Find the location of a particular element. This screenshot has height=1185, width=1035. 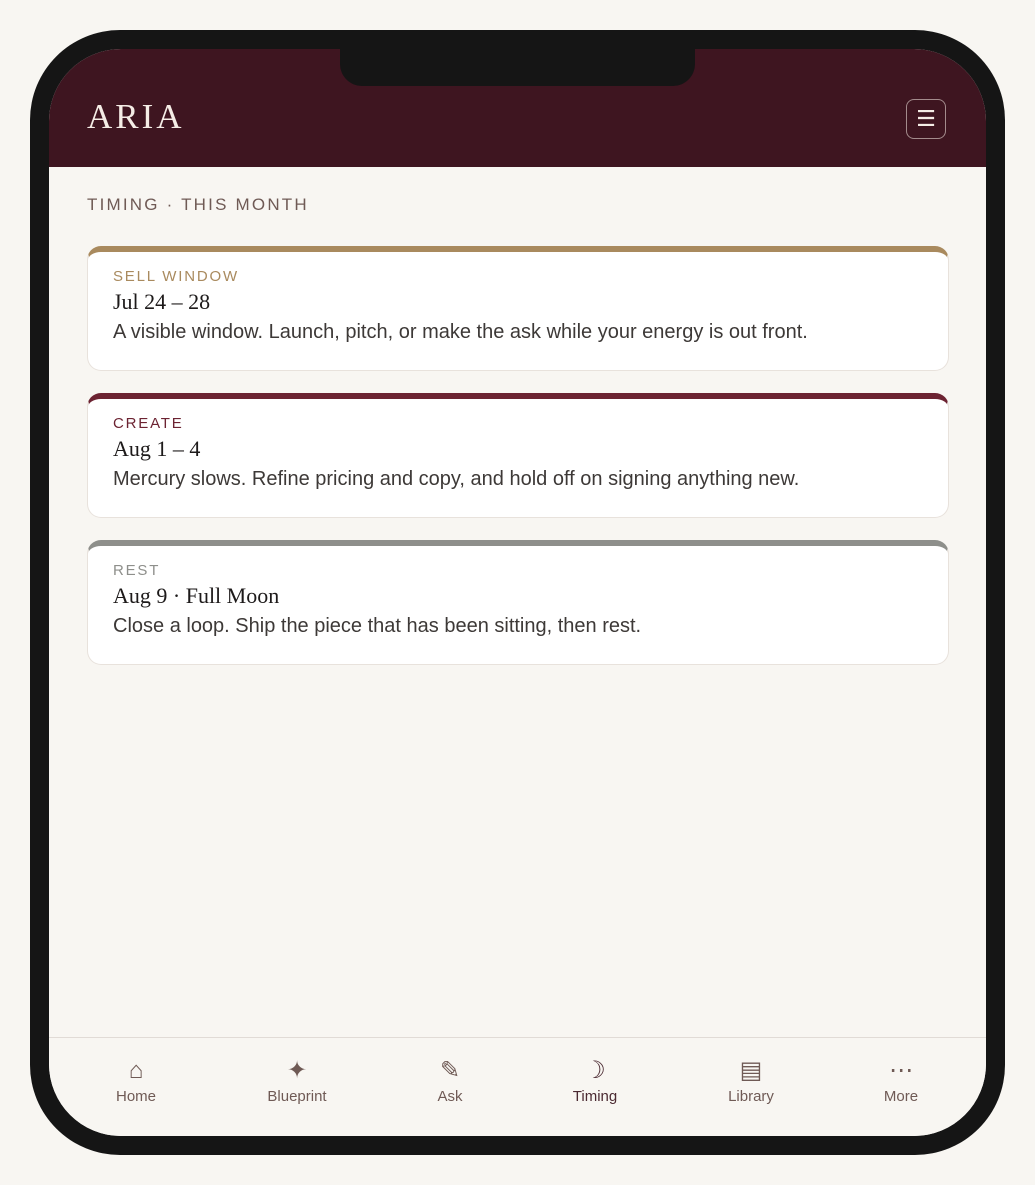

hamburger-menu-icon: ☰ is located at coordinates (926, 118).